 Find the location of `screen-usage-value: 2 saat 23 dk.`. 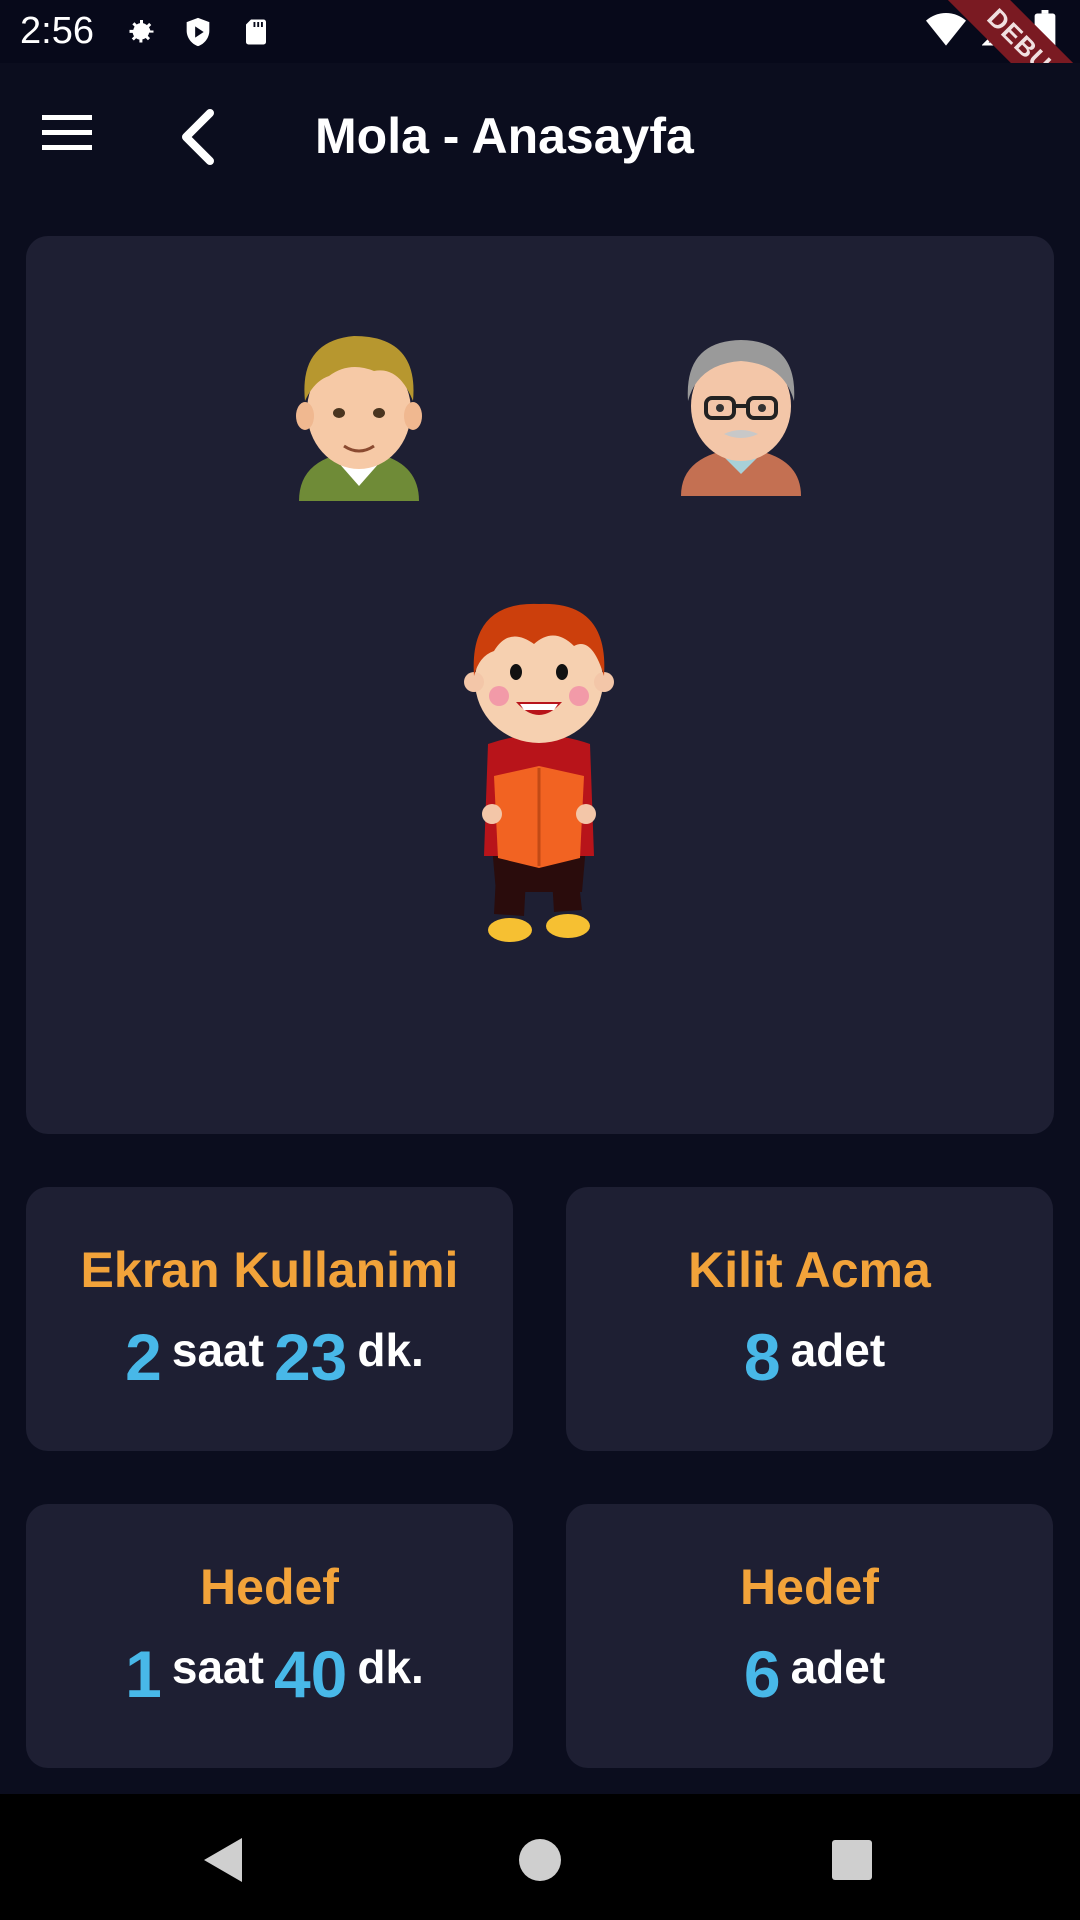

screen-usage-value: 2 saat 23 dk. is located at coordinates (269, 1357).